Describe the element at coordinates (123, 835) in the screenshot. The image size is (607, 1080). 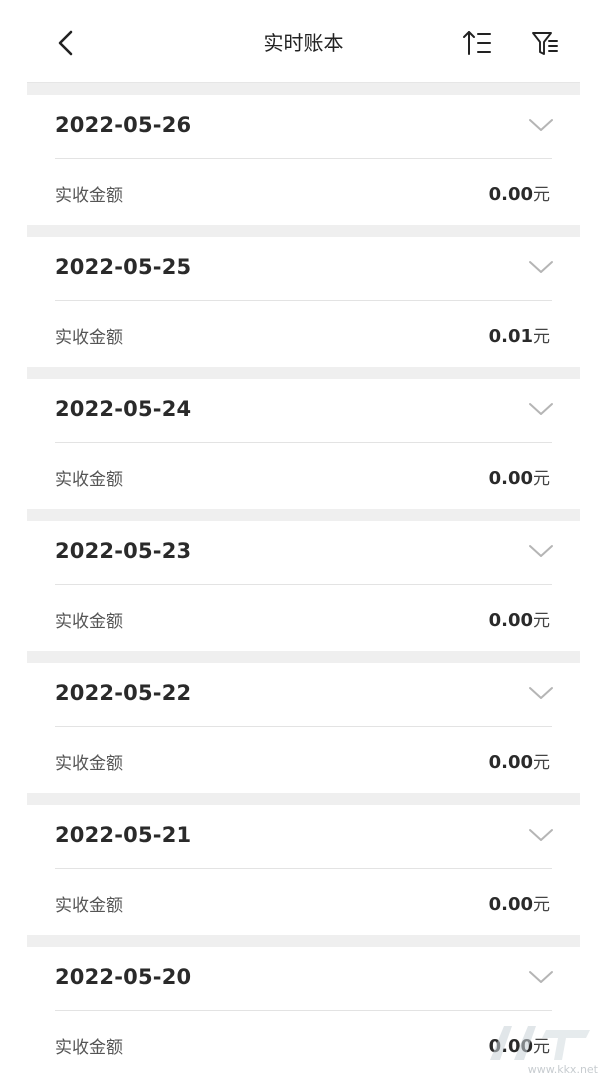
I see `day-date: 2022-05-21` at that location.